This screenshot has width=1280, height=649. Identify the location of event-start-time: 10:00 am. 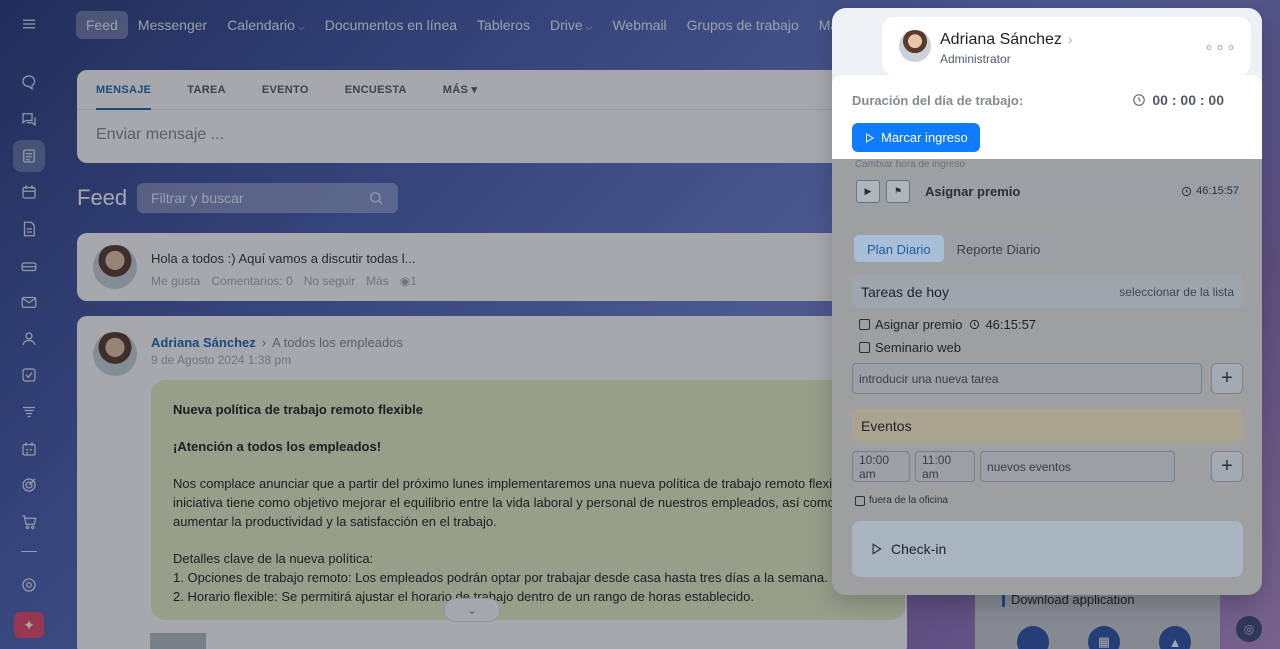
(881, 466).